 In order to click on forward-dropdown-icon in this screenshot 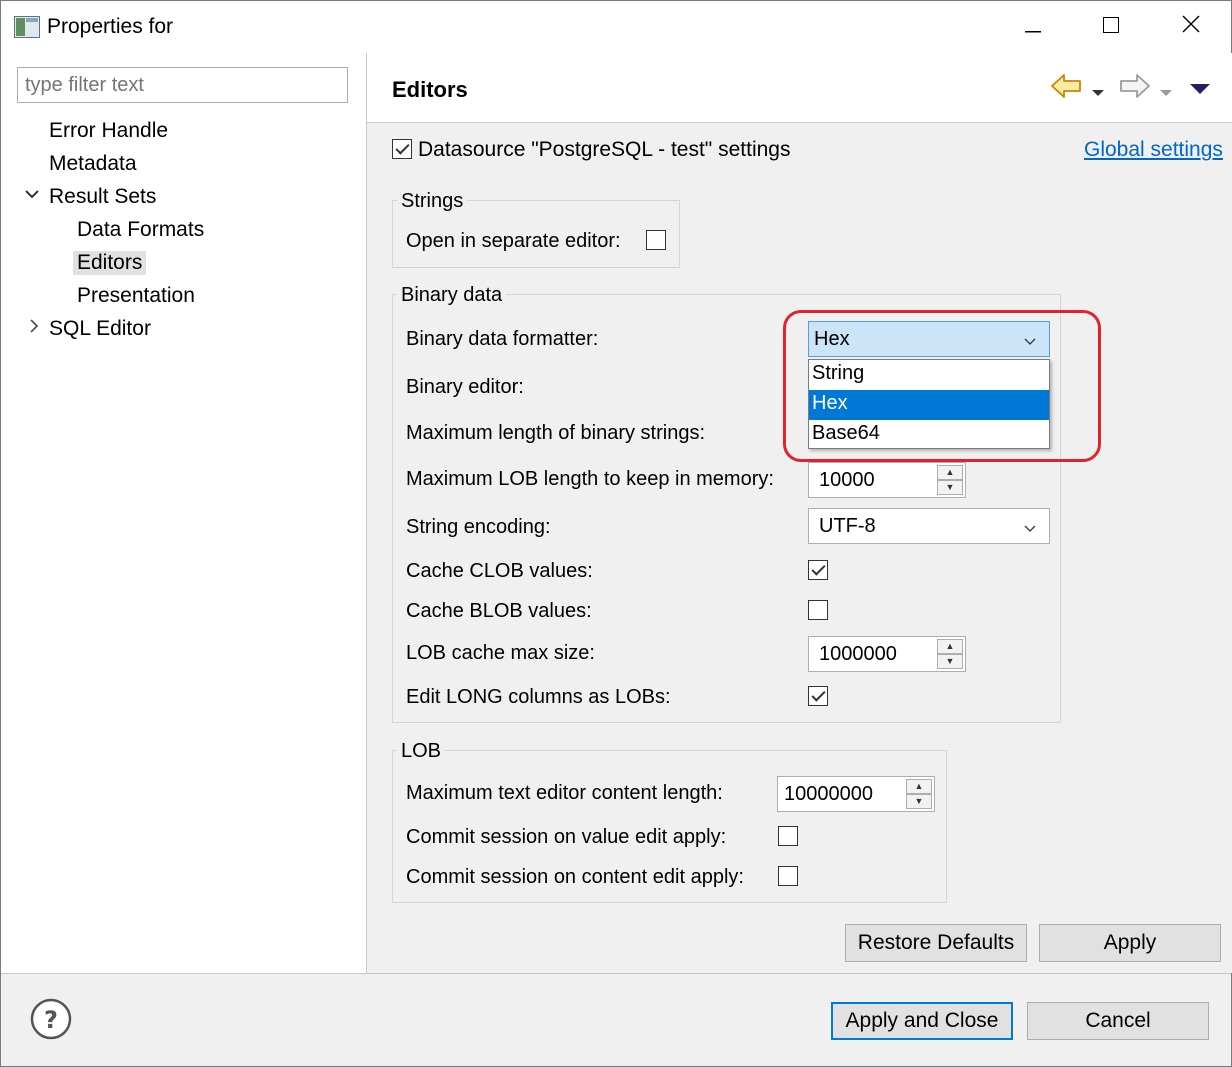, I will do `click(1166, 92)`.